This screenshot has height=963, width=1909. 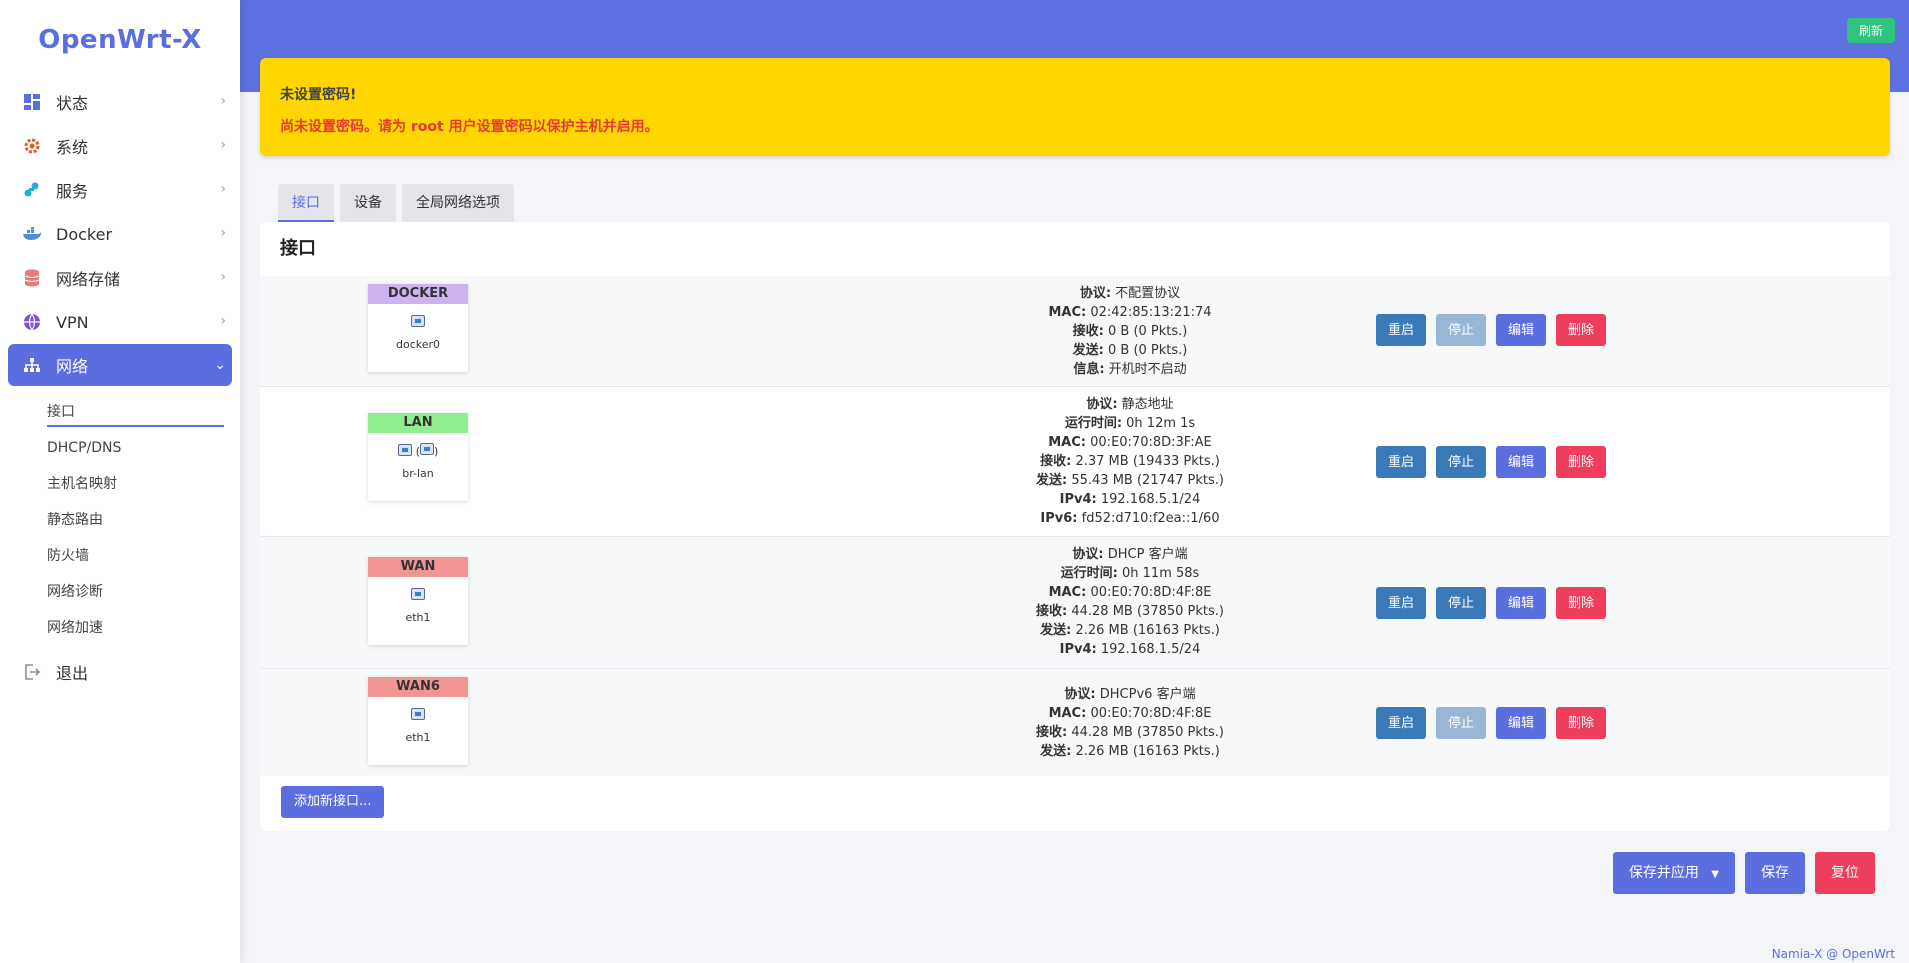 I want to click on brand-logo: OpenWrt-X, so click(x=120, y=40).